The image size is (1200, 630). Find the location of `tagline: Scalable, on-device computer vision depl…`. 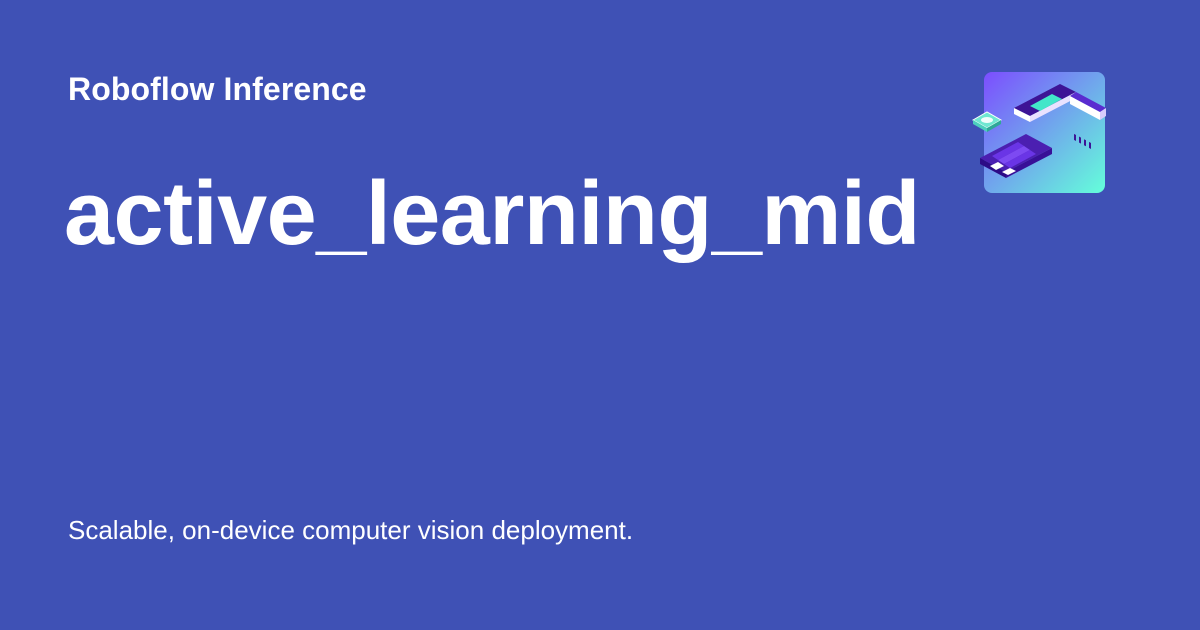

tagline: Scalable, on-device computer vision depl… is located at coordinates (351, 530).